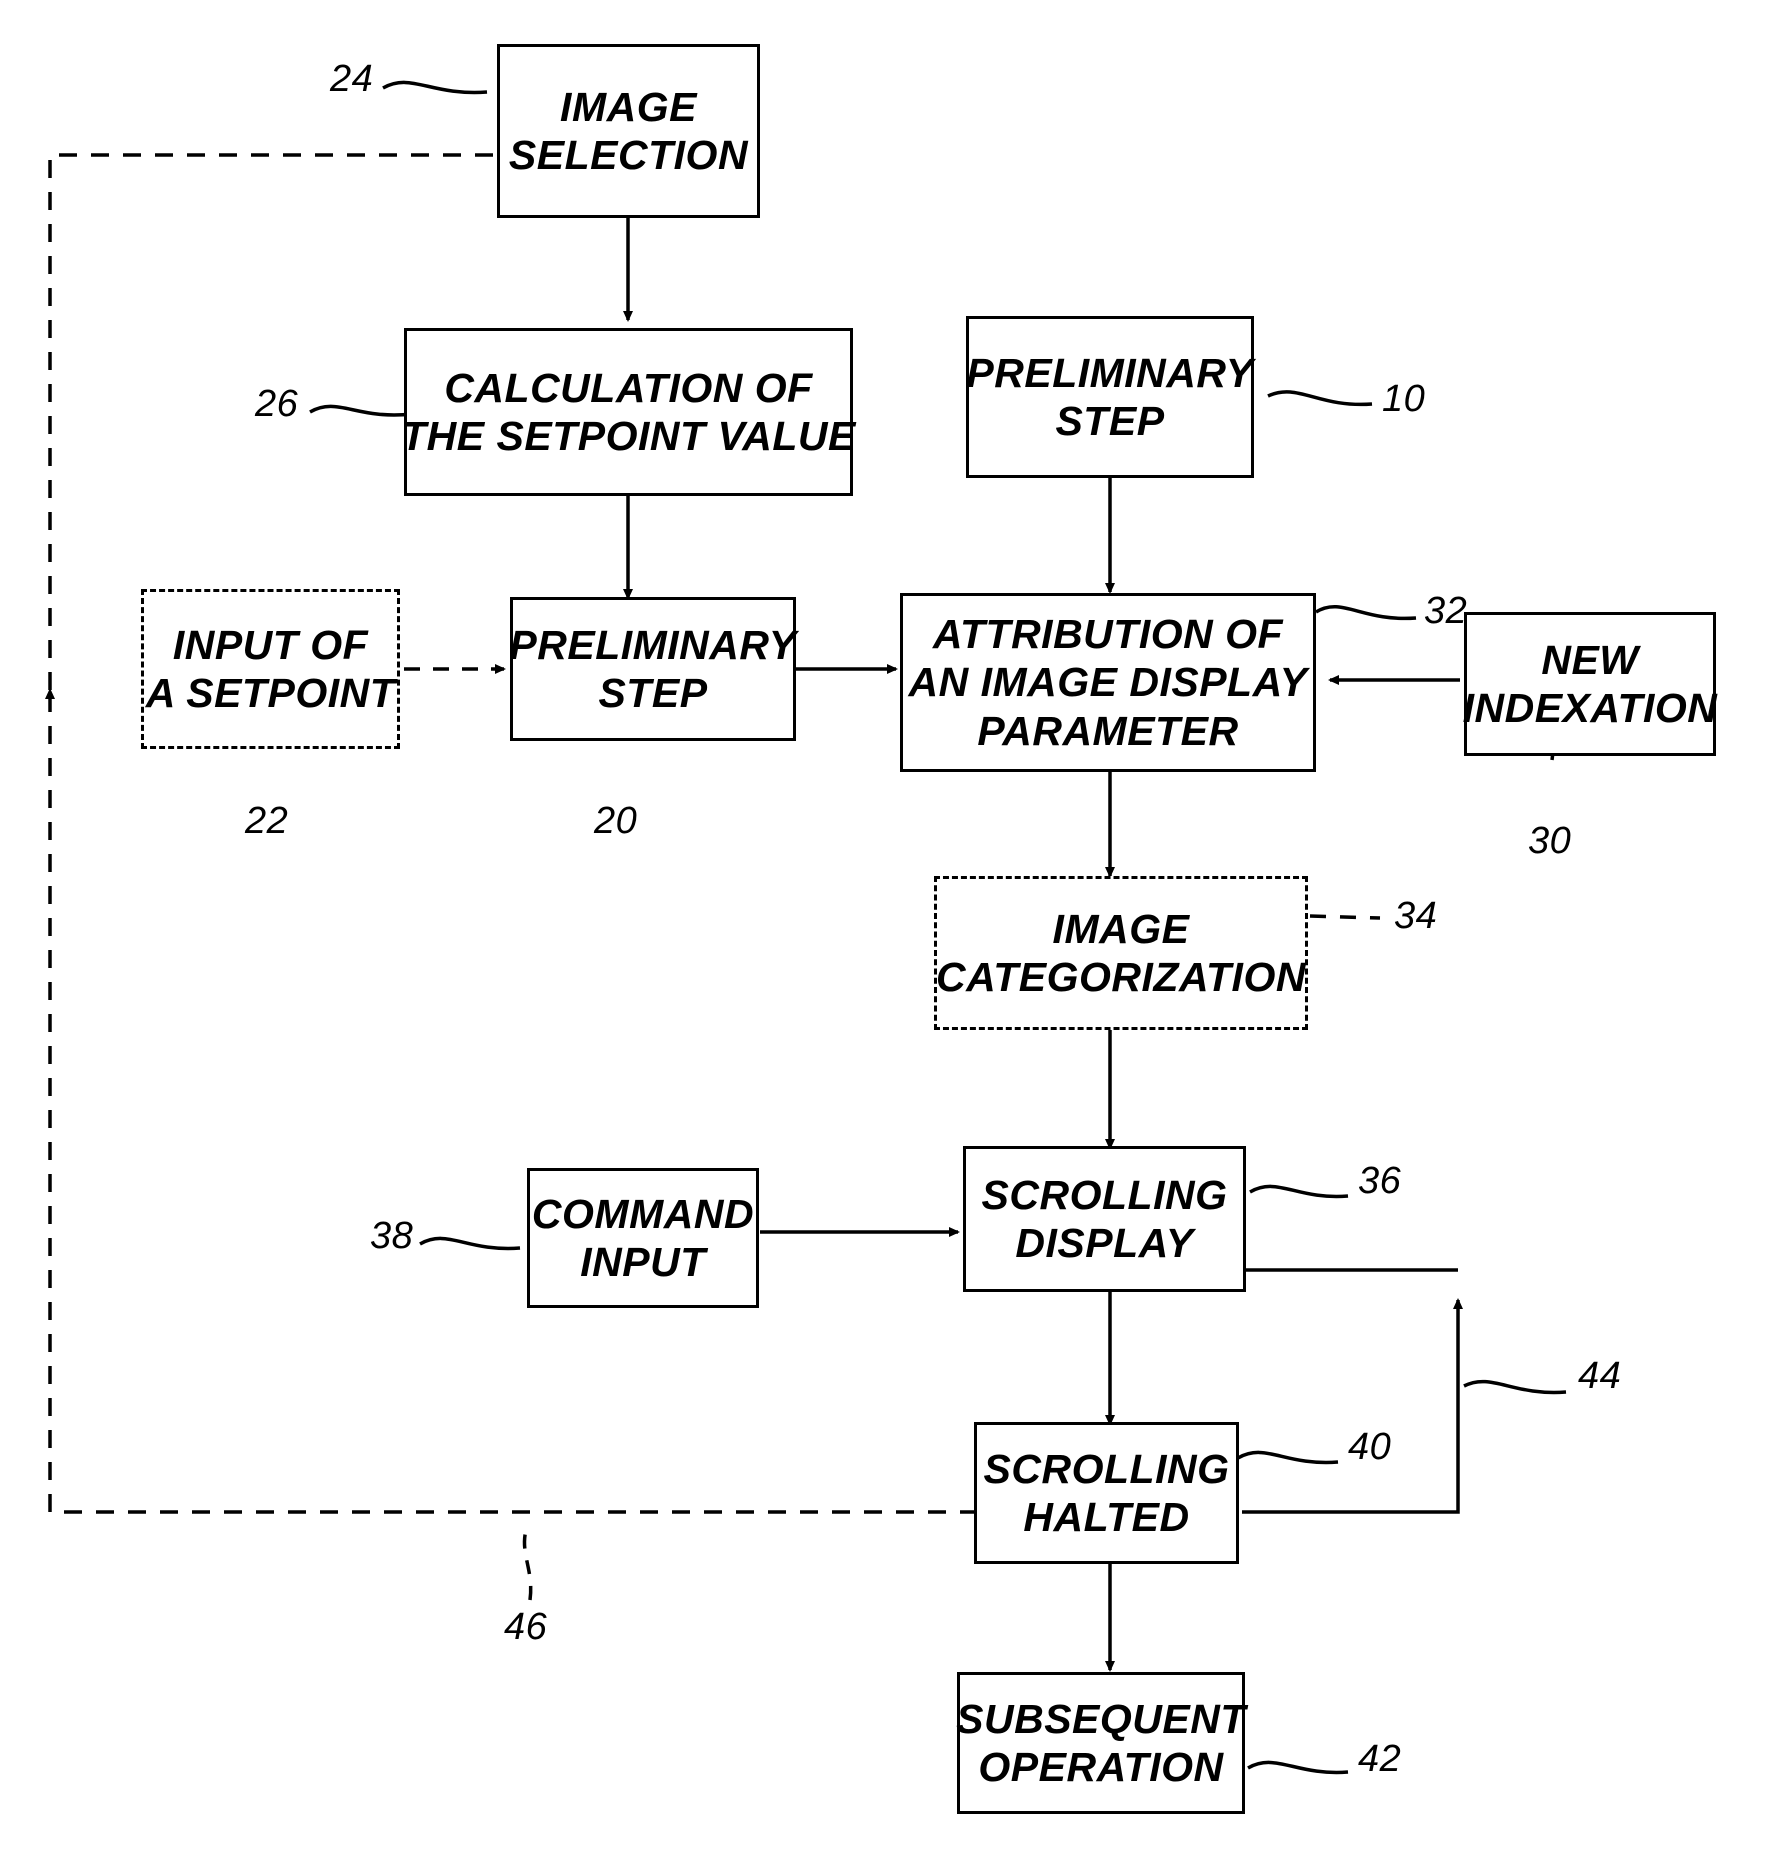 The width and height of the screenshot is (1781, 1855). Describe the element at coordinates (392, 1236) in the screenshot. I see `ref-numeral-38: 38` at that location.